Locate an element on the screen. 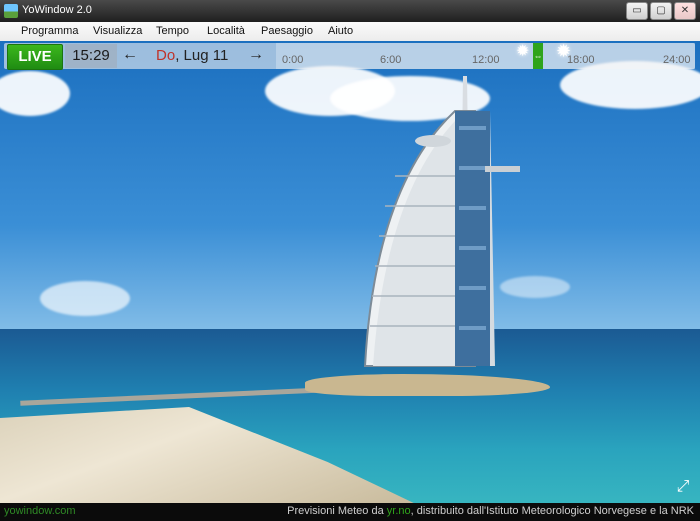 This screenshot has height=521, width=700. menu-aiuto: Aiuto is located at coordinates (340, 31).